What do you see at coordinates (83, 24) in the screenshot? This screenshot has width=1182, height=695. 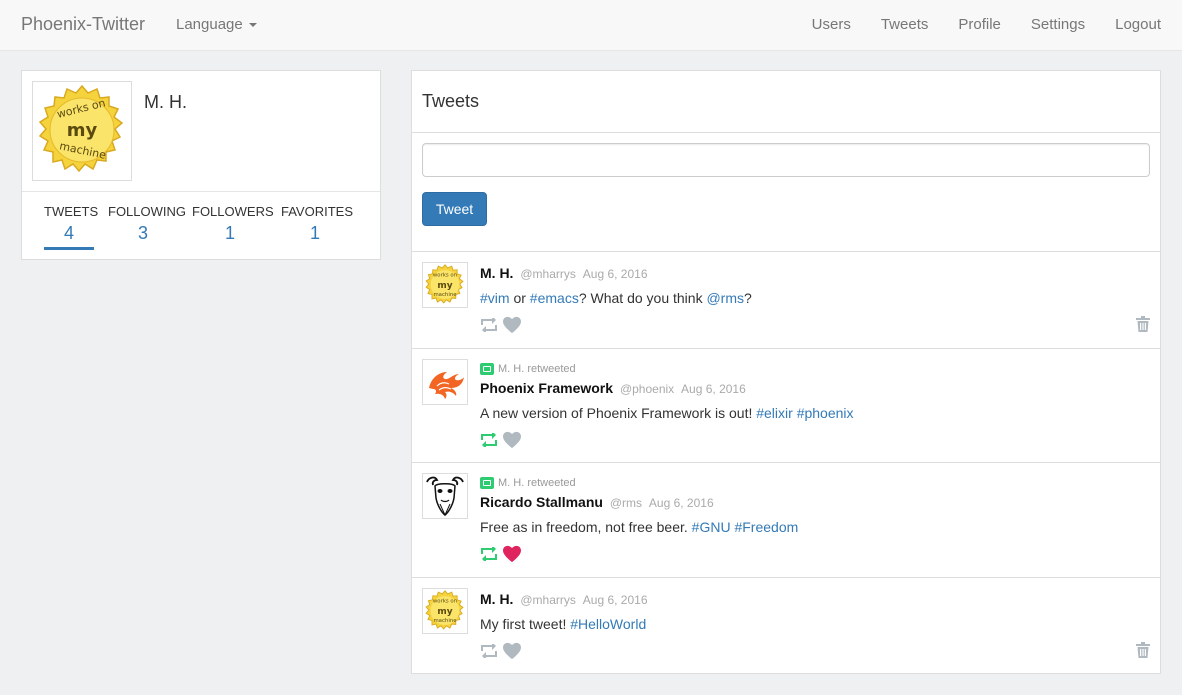 I see `brand-link: Phoenix-Twitter` at bounding box center [83, 24].